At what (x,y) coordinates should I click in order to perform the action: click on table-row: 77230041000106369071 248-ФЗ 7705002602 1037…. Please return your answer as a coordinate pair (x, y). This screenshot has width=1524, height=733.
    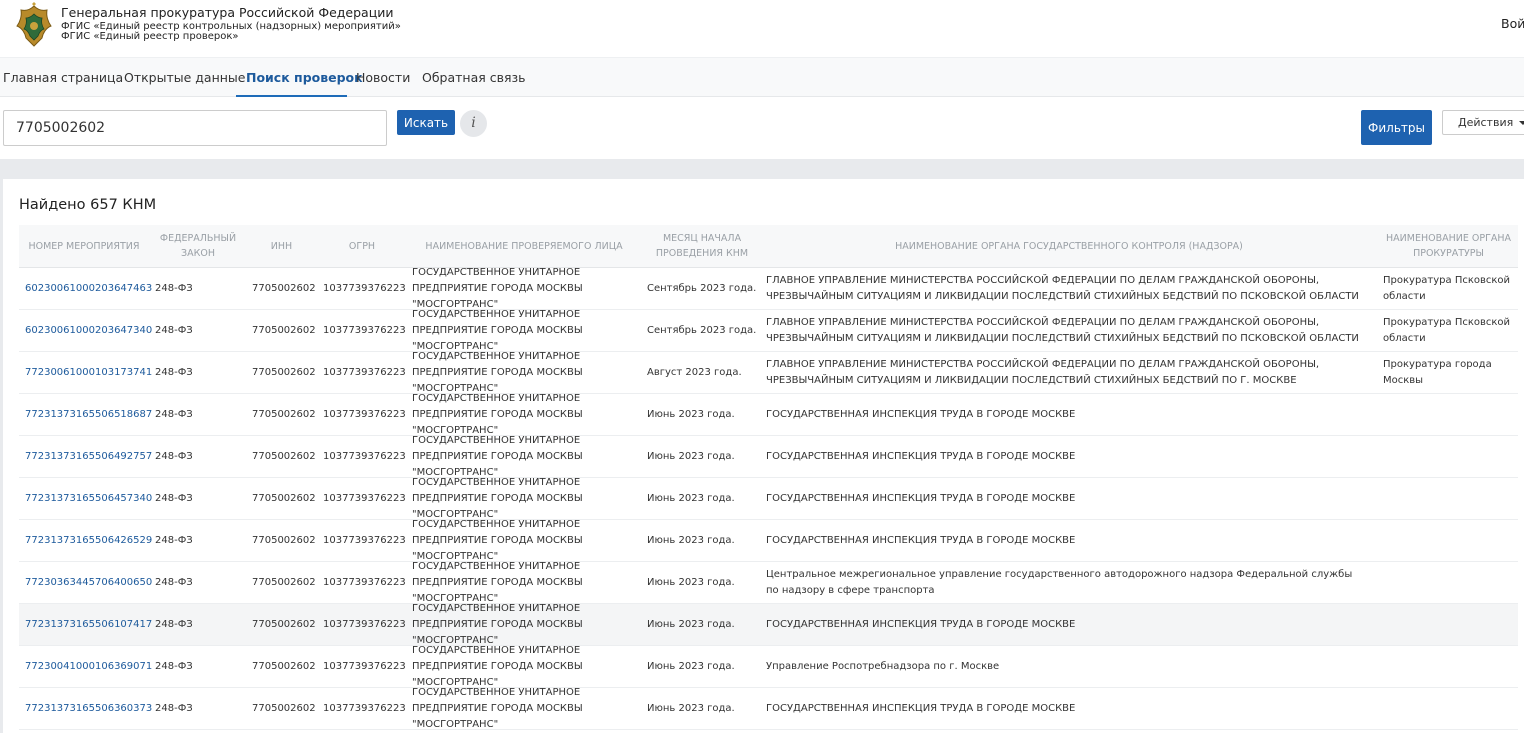
    Looking at the image, I should click on (768, 666).